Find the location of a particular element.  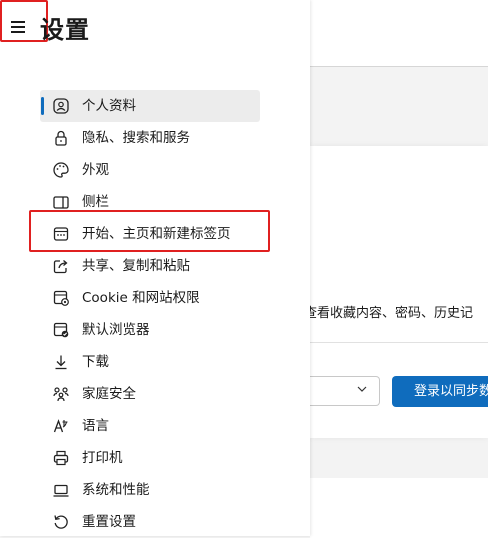

printer-icon is located at coordinates (61, 458).